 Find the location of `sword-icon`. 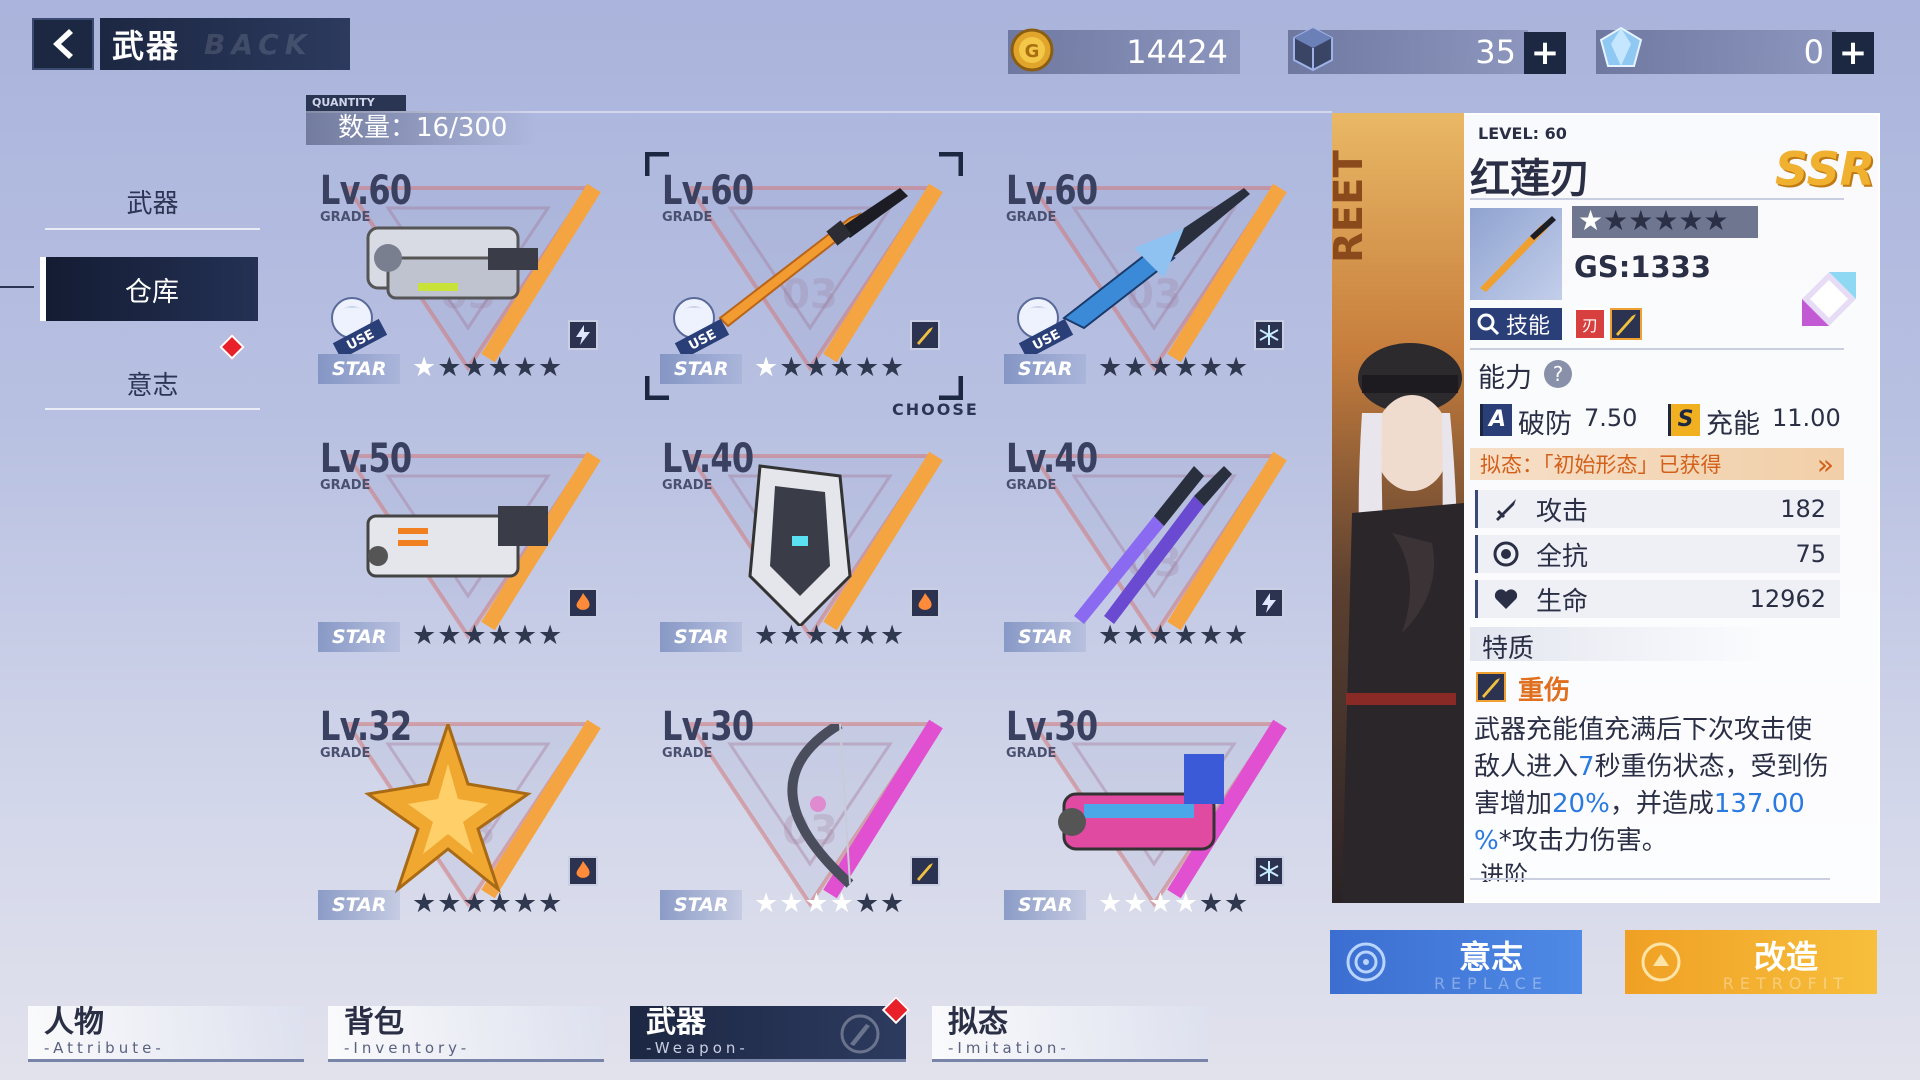

sword-icon is located at coordinates (1506, 510).